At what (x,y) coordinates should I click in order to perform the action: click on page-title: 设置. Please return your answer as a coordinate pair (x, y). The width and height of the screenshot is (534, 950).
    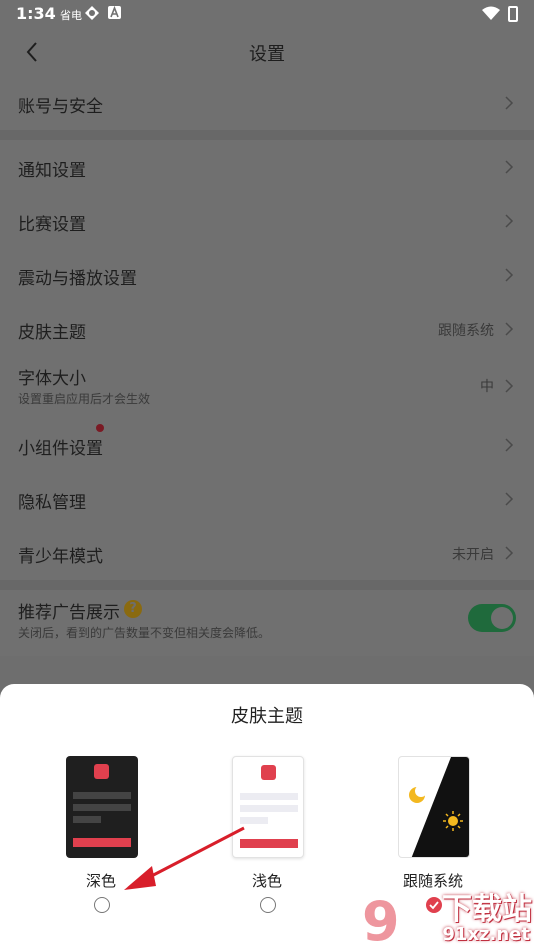
    Looking at the image, I should click on (267, 54).